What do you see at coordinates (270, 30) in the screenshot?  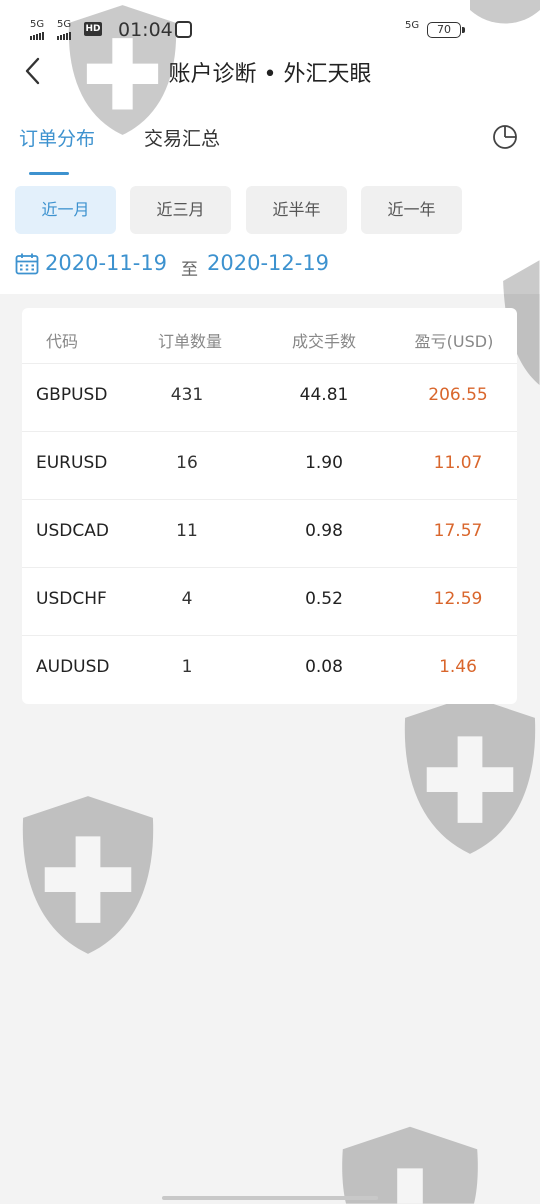 I see `status-bar: 5G 5G HD 01:04 5G 70` at bounding box center [270, 30].